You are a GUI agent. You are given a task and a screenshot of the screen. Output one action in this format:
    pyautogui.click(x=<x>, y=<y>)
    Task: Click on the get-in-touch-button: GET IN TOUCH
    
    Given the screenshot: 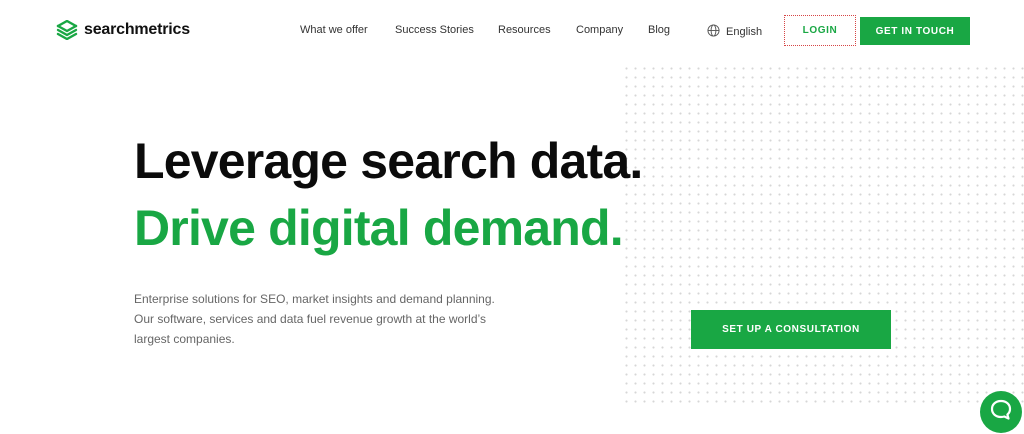 What is the action you would take?
    pyautogui.click(x=915, y=31)
    